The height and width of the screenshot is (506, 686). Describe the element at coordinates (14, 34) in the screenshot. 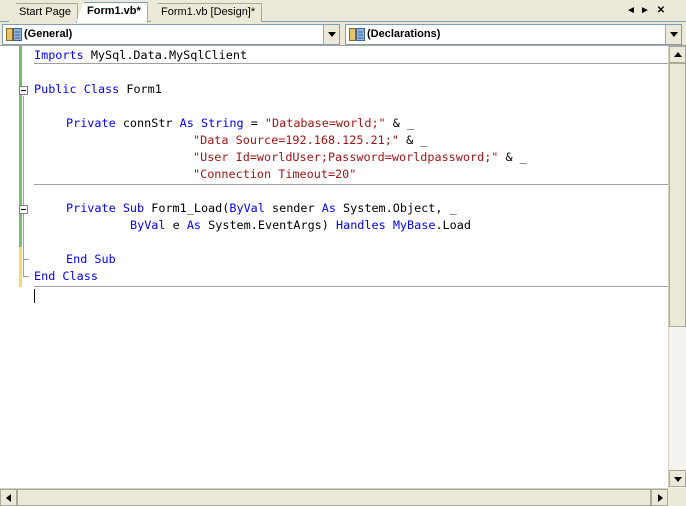

I see `class-icon` at that location.